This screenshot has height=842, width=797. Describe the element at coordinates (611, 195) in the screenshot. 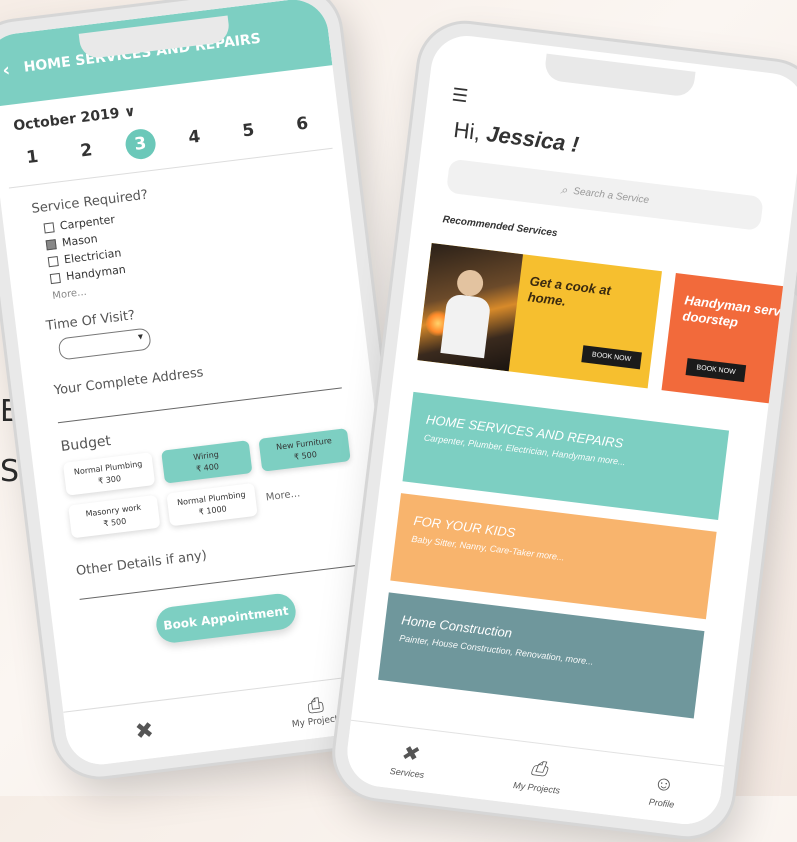

I see `search-placeholder: Search a Service` at that location.